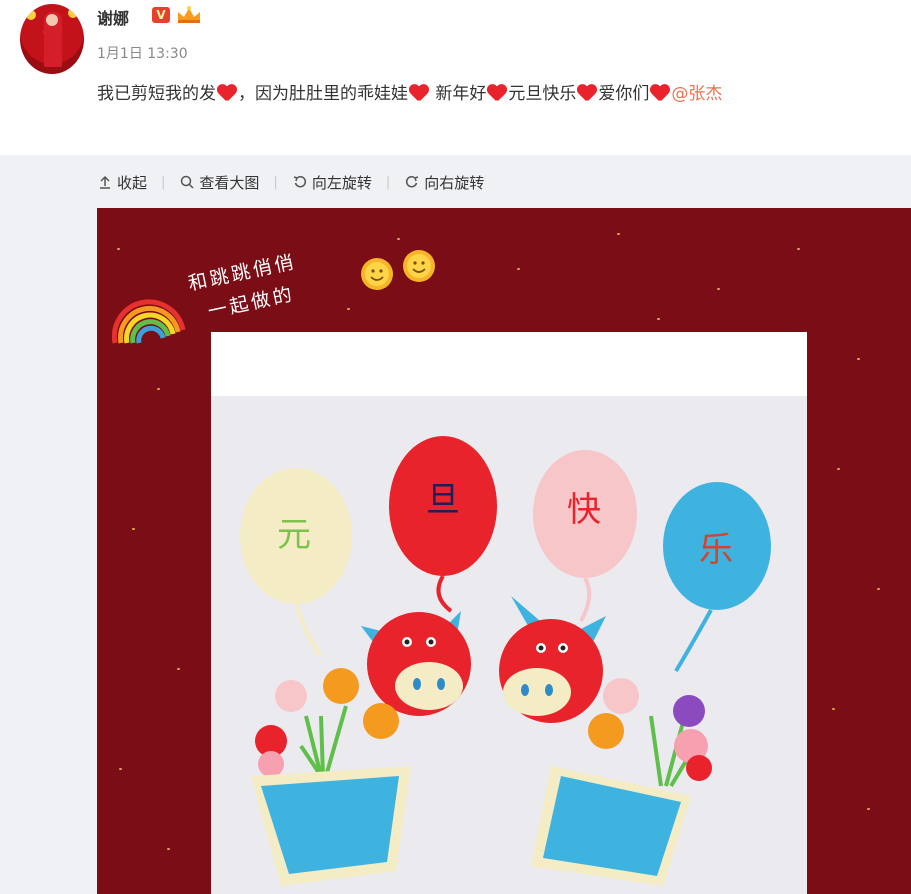 This screenshot has height=894, width=911. What do you see at coordinates (323, 94) in the screenshot?
I see `post-text-2: ，因为肚肚里的乖娃娃` at bounding box center [323, 94].